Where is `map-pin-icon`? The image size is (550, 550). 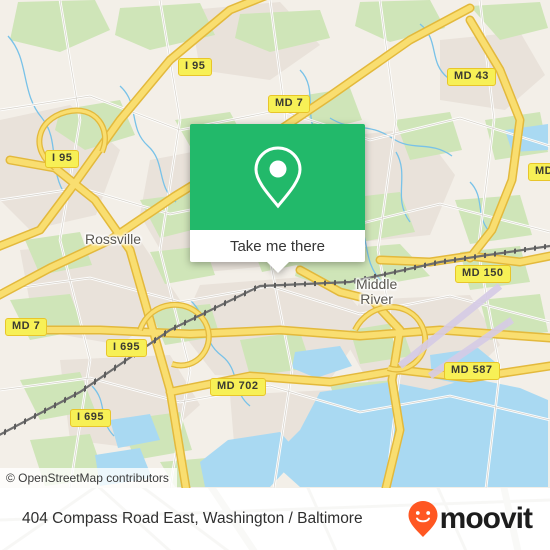
map-pin-icon is located at coordinates (277, 177).